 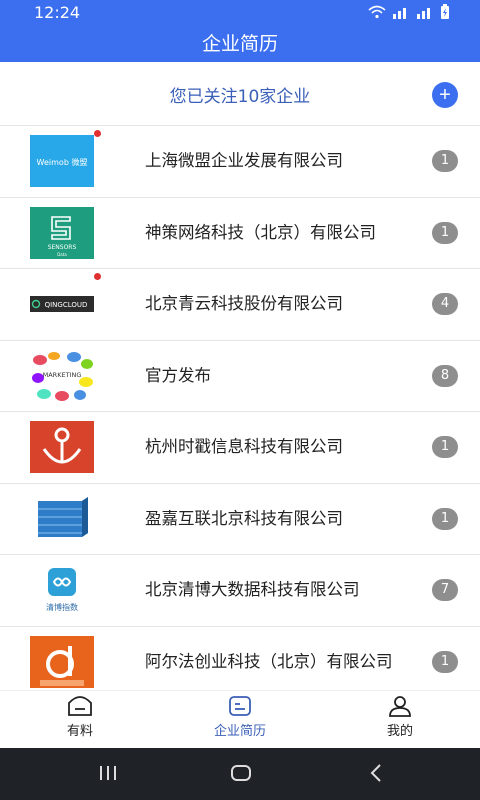 What do you see at coordinates (240, 376) in the screenshot?
I see `list-item: MARKETING 官方发布 8` at bounding box center [240, 376].